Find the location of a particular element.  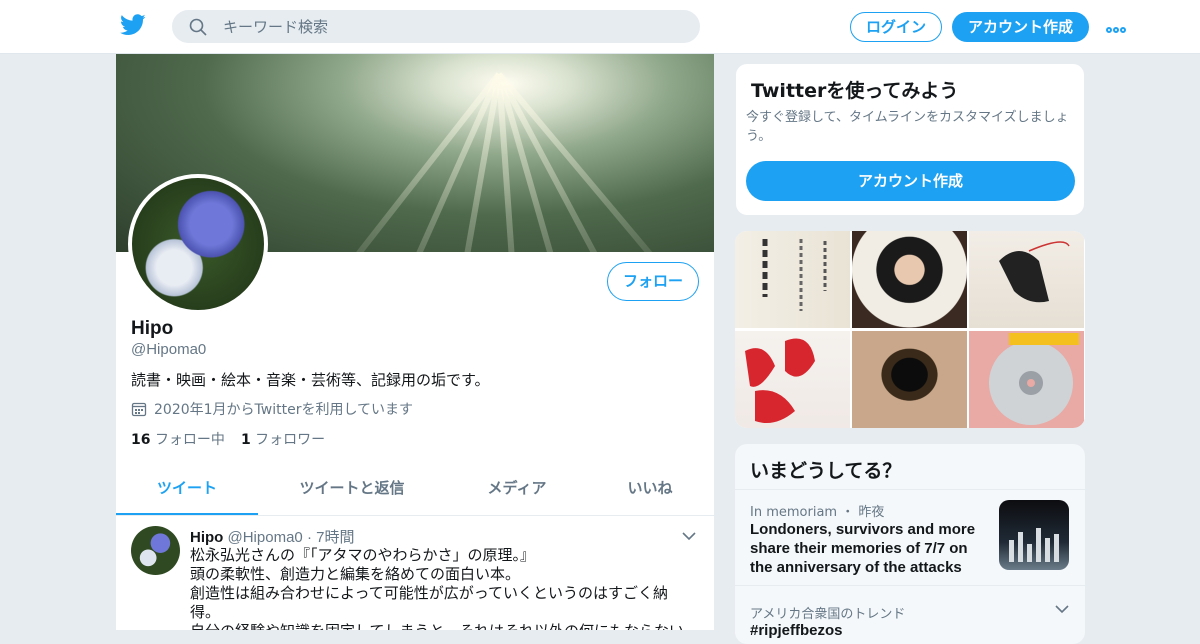

profile-stats: 16 フォロー中 1 フォロワー is located at coordinates (228, 439).